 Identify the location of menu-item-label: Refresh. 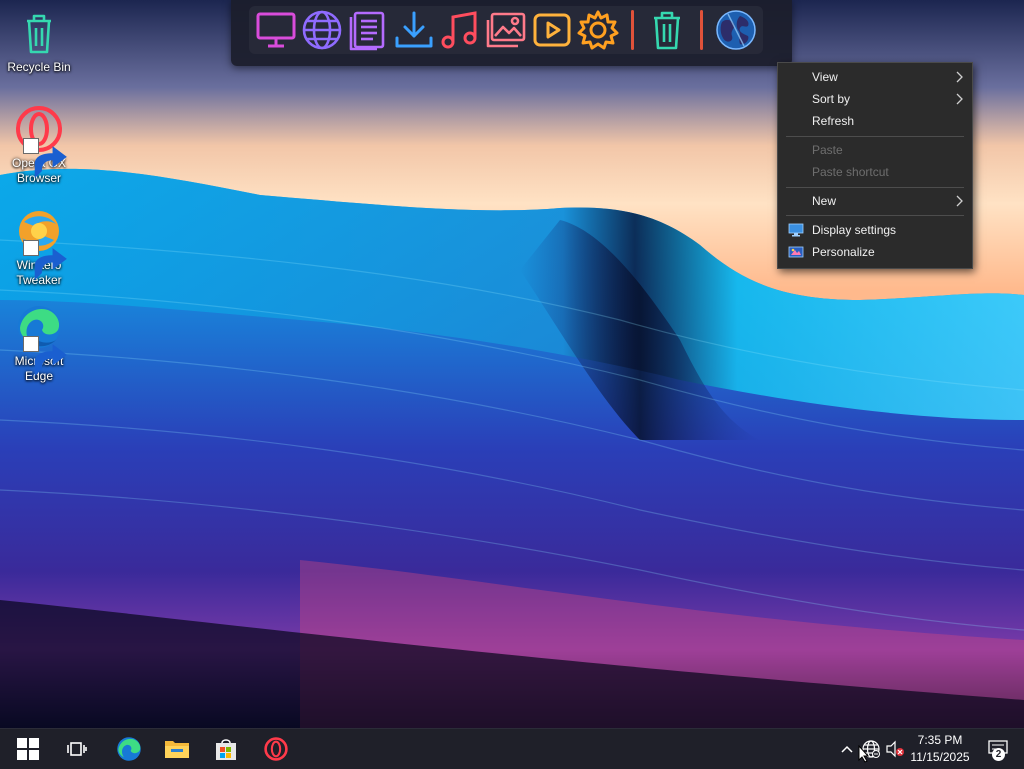
(833, 121).